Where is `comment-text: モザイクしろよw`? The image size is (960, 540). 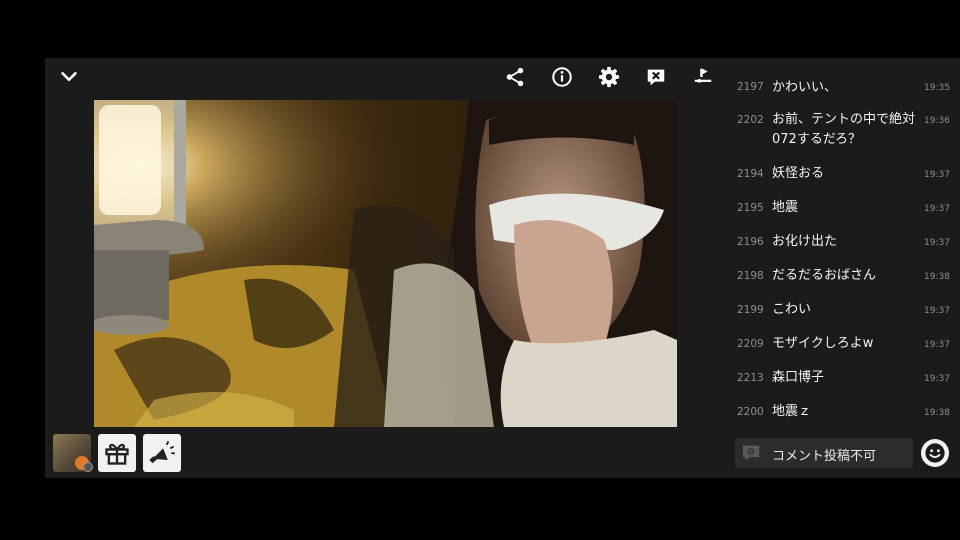 comment-text: モザイクしろよw is located at coordinates (823, 343).